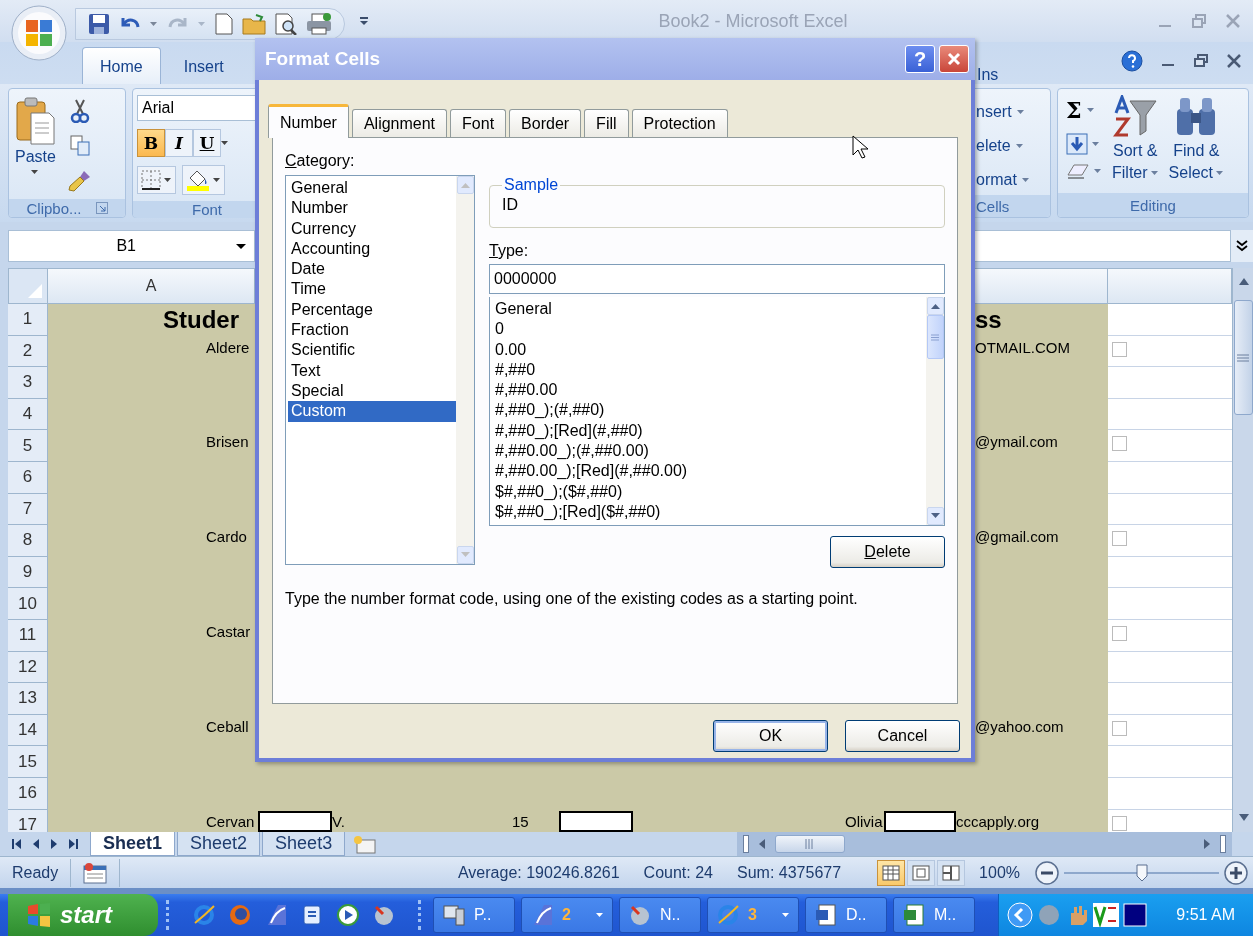 This screenshot has height=936, width=1253. Describe the element at coordinates (717, 202) in the screenshot. I see `sample-group: Sample ID` at that location.